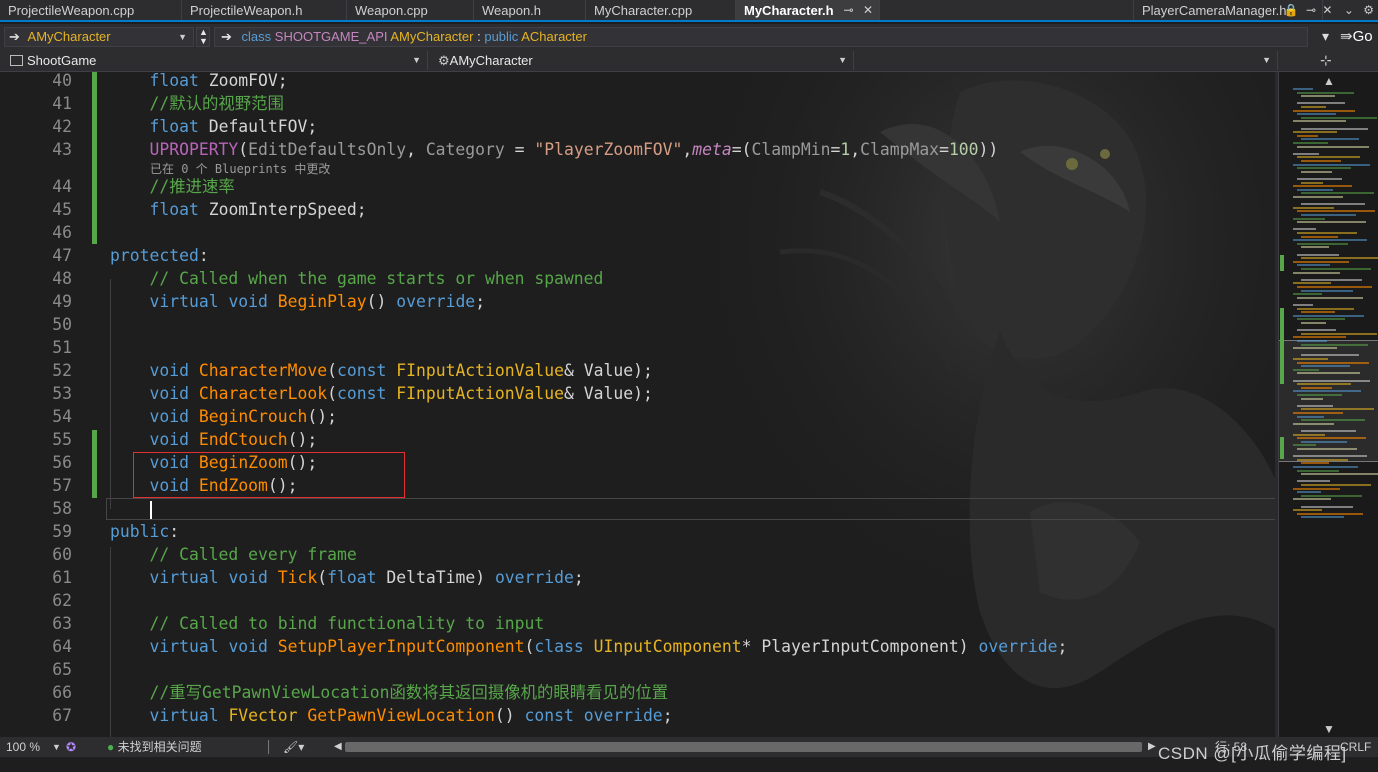  What do you see at coordinates (99, 37) in the screenshot?
I see `scope-dropdown: ➔ AMyCharacter ▼` at bounding box center [99, 37].